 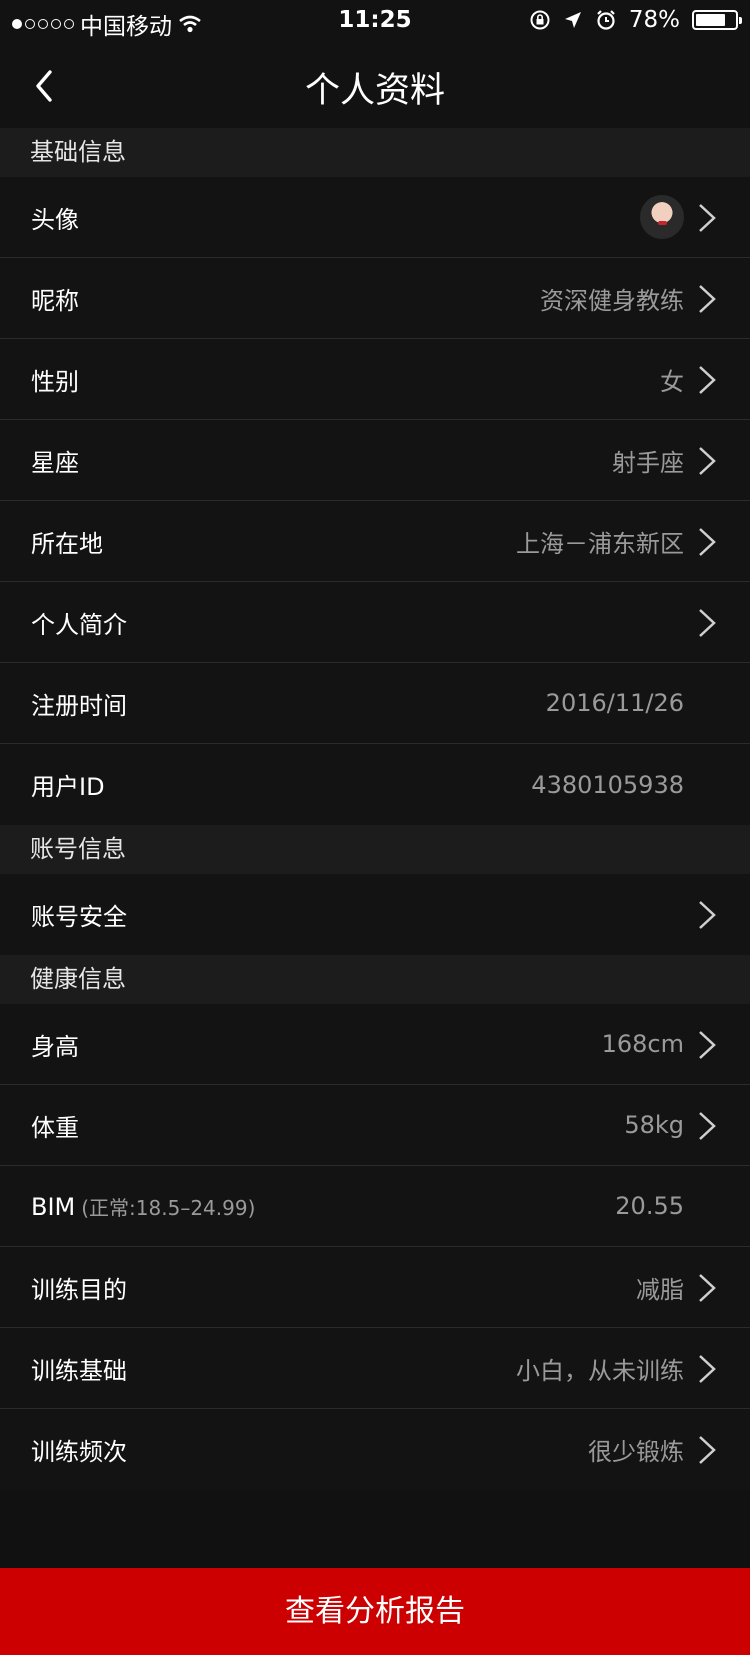 What do you see at coordinates (375, 460) in the screenshot?
I see `row-zodiac: 星座 射手座` at bounding box center [375, 460].